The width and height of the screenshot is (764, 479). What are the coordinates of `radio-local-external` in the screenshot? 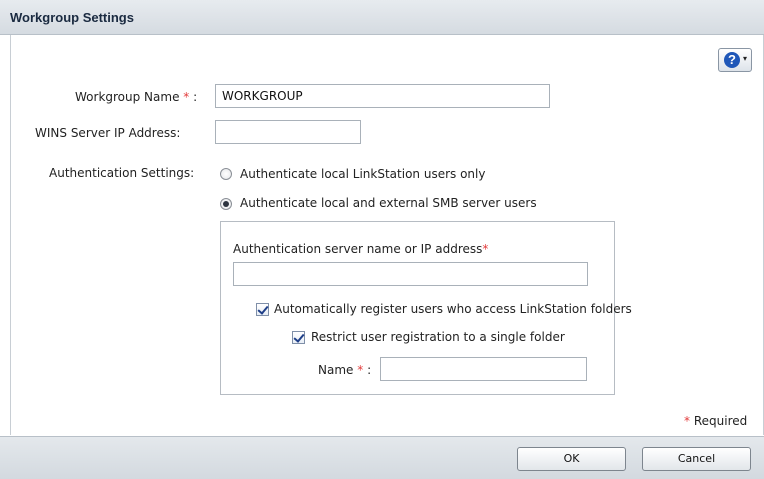 It's located at (226, 204).